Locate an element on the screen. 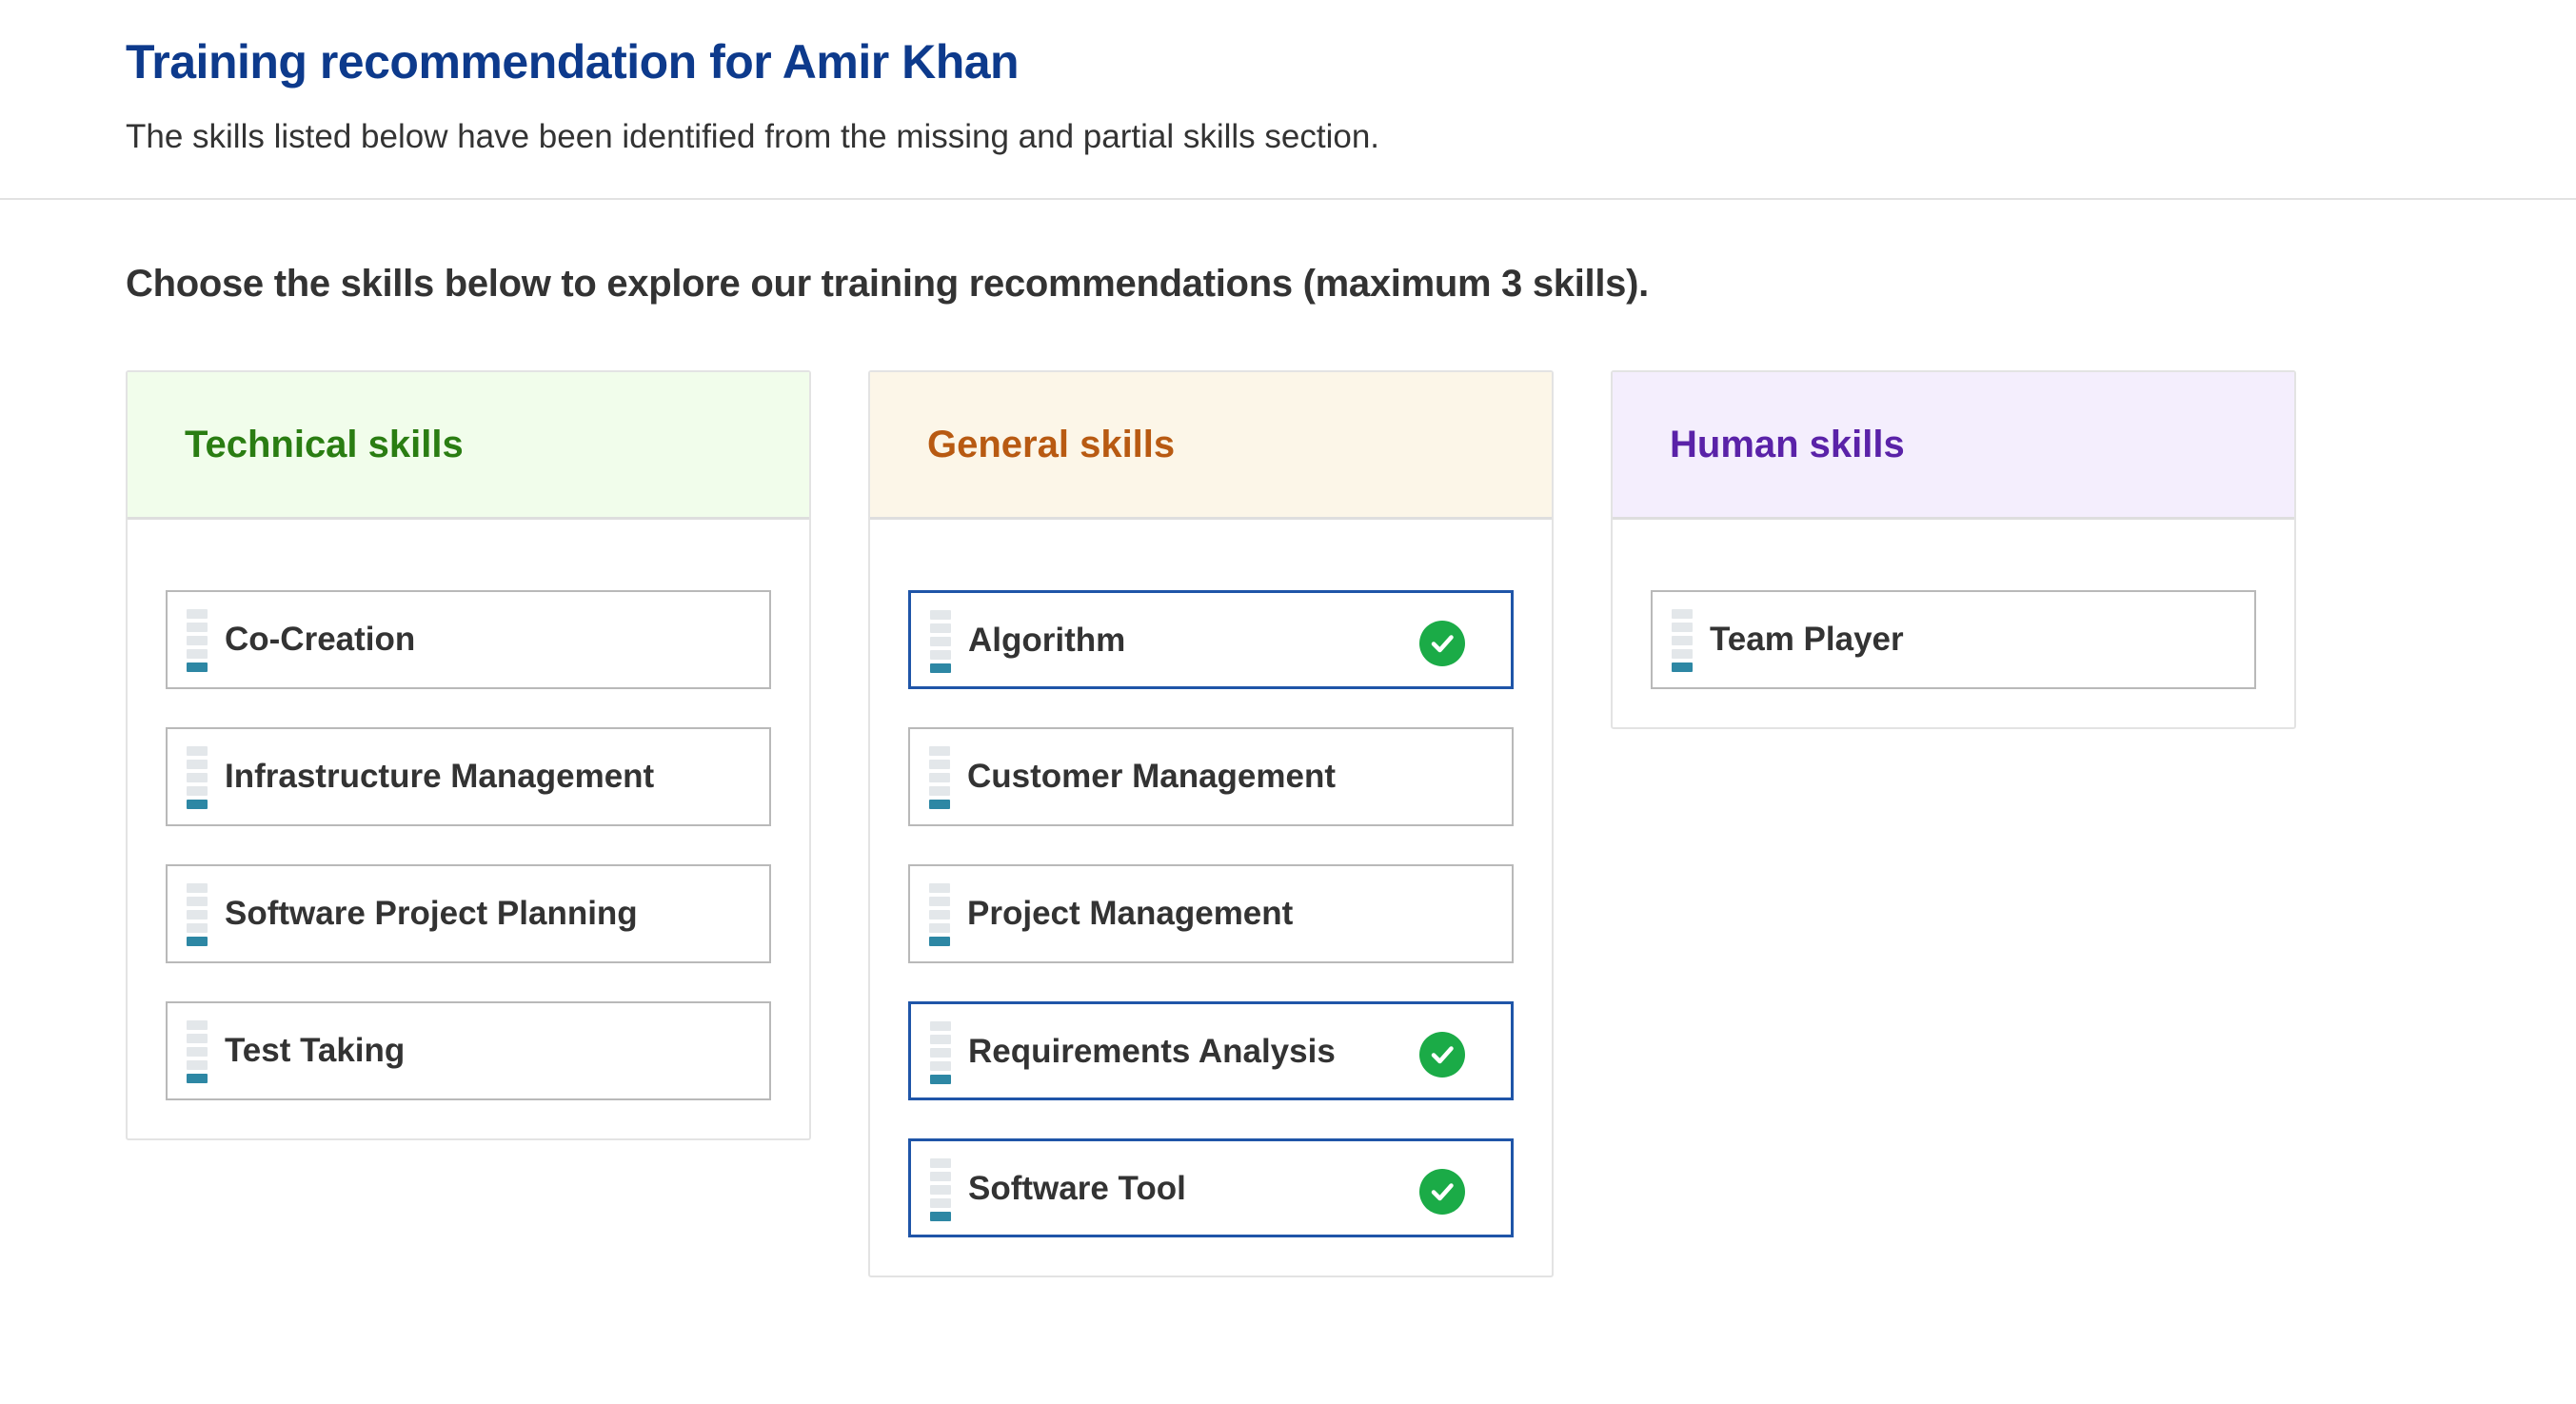  skill-software-project-planning: Software Project Planning is located at coordinates (468, 913).